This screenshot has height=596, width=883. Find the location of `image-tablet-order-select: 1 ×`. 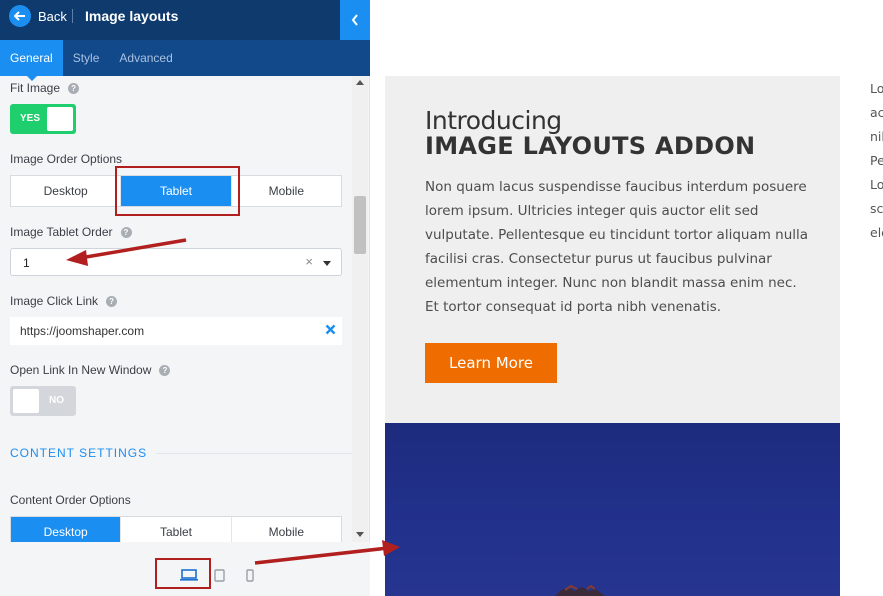

image-tablet-order-select: 1 × is located at coordinates (176, 262).